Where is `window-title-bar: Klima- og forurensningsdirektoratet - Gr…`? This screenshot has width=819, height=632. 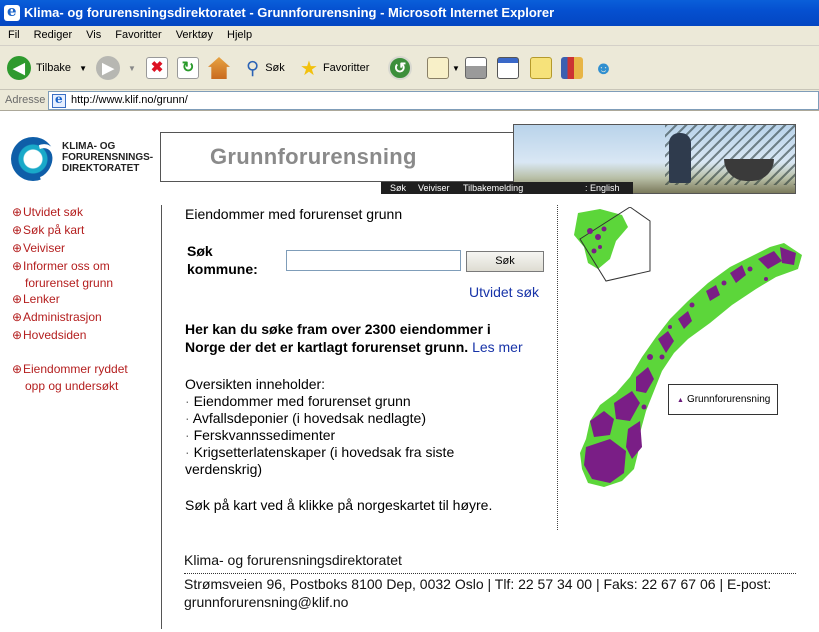
window-title-bar: Klima- og forurensningsdirektoratet - Gr… is located at coordinates (409, 13).